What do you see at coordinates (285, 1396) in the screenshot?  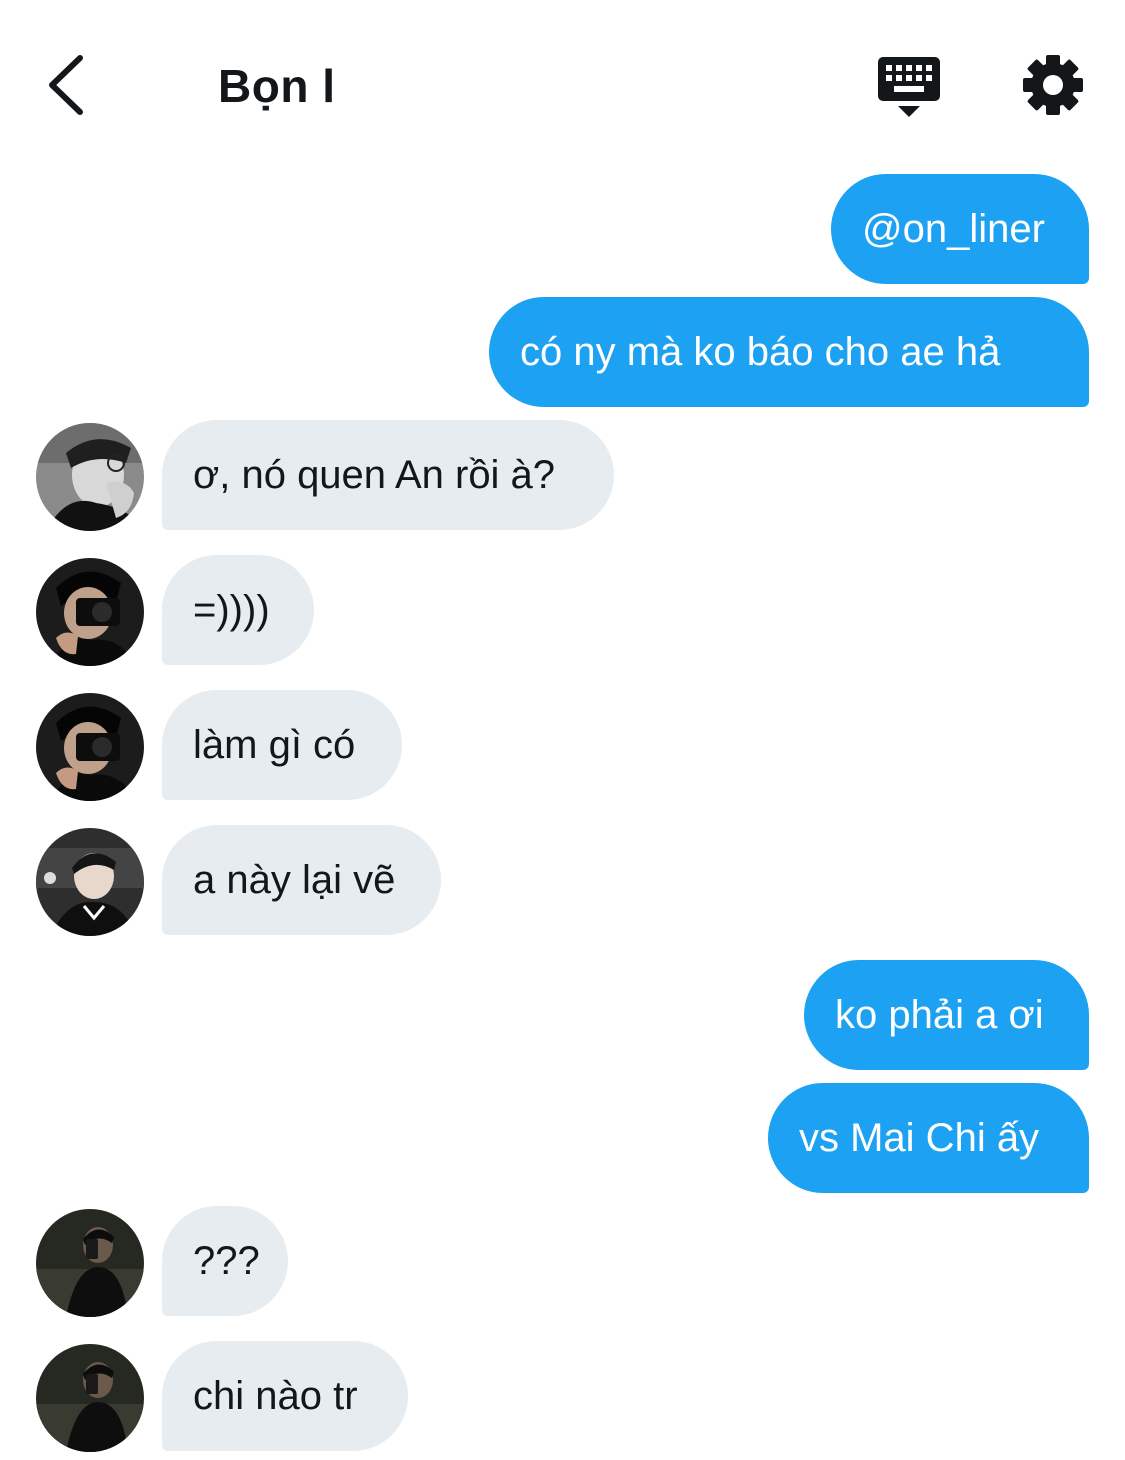 I see `message-bubble-incoming: chi nào tr` at bounding box center [285, 1396].